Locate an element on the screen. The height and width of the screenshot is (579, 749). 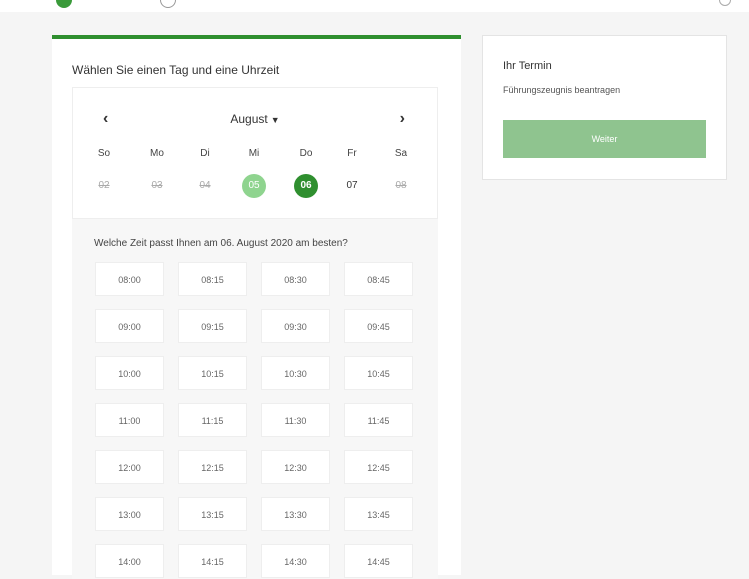
calendar-day-today: 05 is located at coordinates (254, 186).